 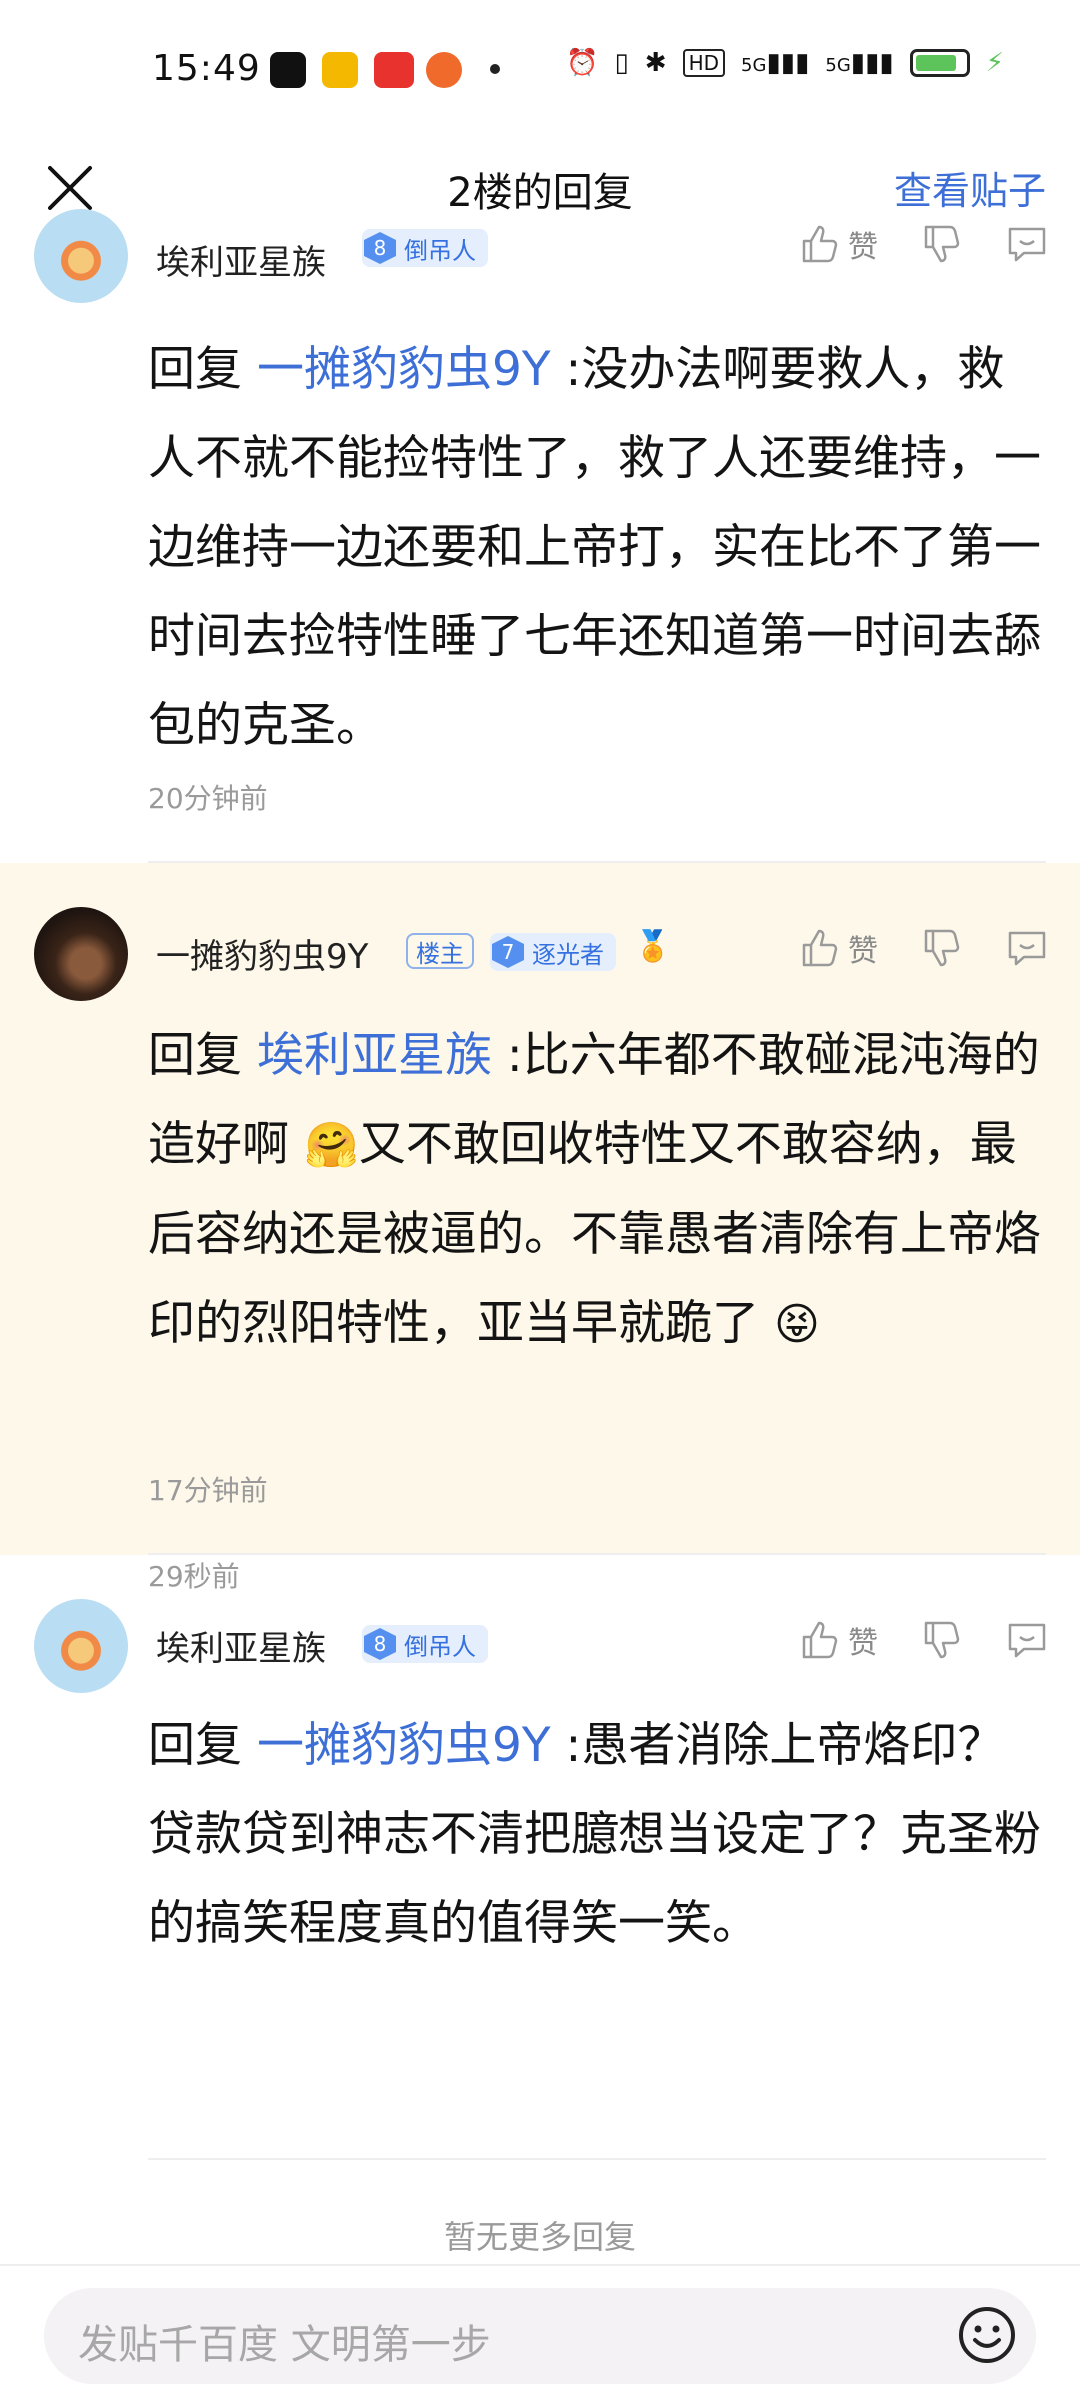 I want to click on reply-time: 20分钟前, so click(x=208, y=798).